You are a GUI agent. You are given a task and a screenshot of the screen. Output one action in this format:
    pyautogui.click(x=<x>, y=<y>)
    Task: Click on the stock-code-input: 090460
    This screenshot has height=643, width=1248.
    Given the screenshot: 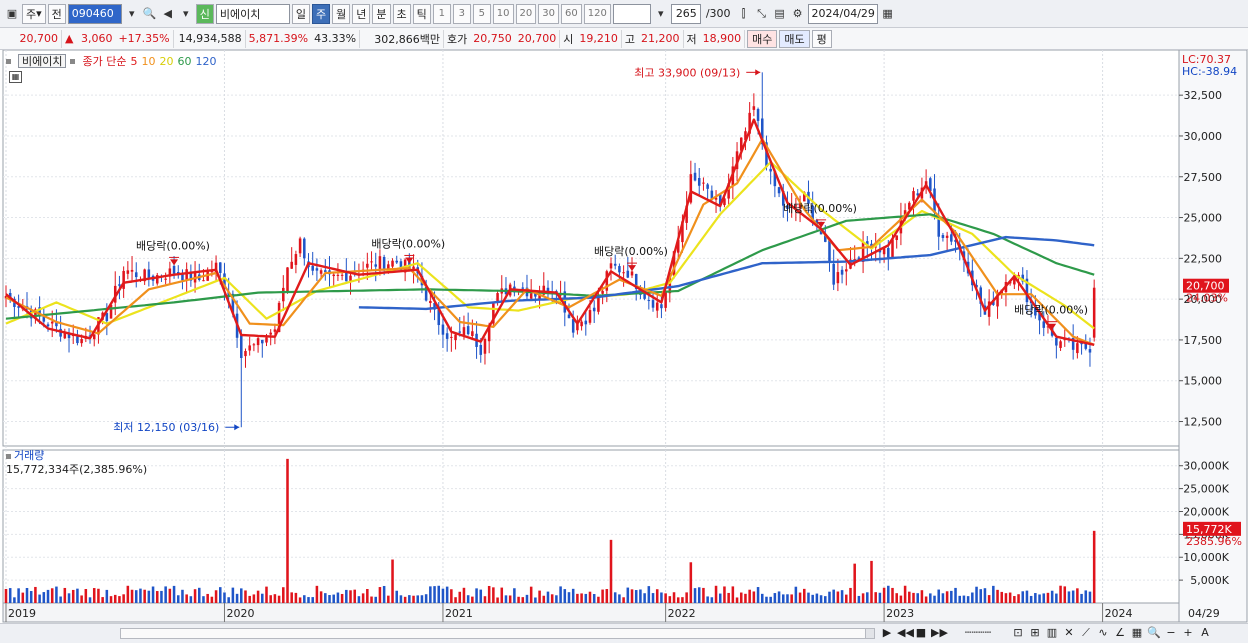 What is the action you would take?
    pyautogui.click(x=94, y=13)
    